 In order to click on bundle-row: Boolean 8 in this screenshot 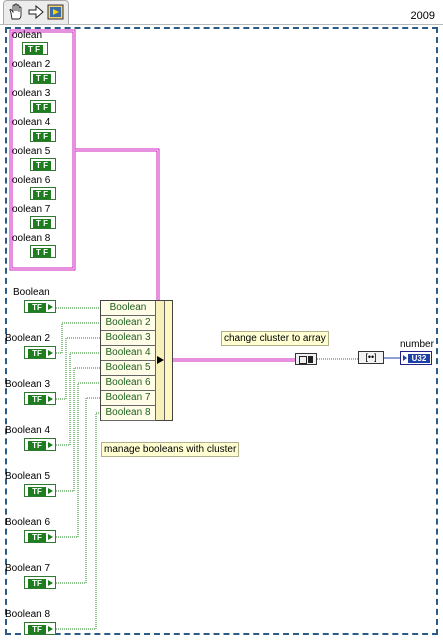, I will do `click(128, 413)`.